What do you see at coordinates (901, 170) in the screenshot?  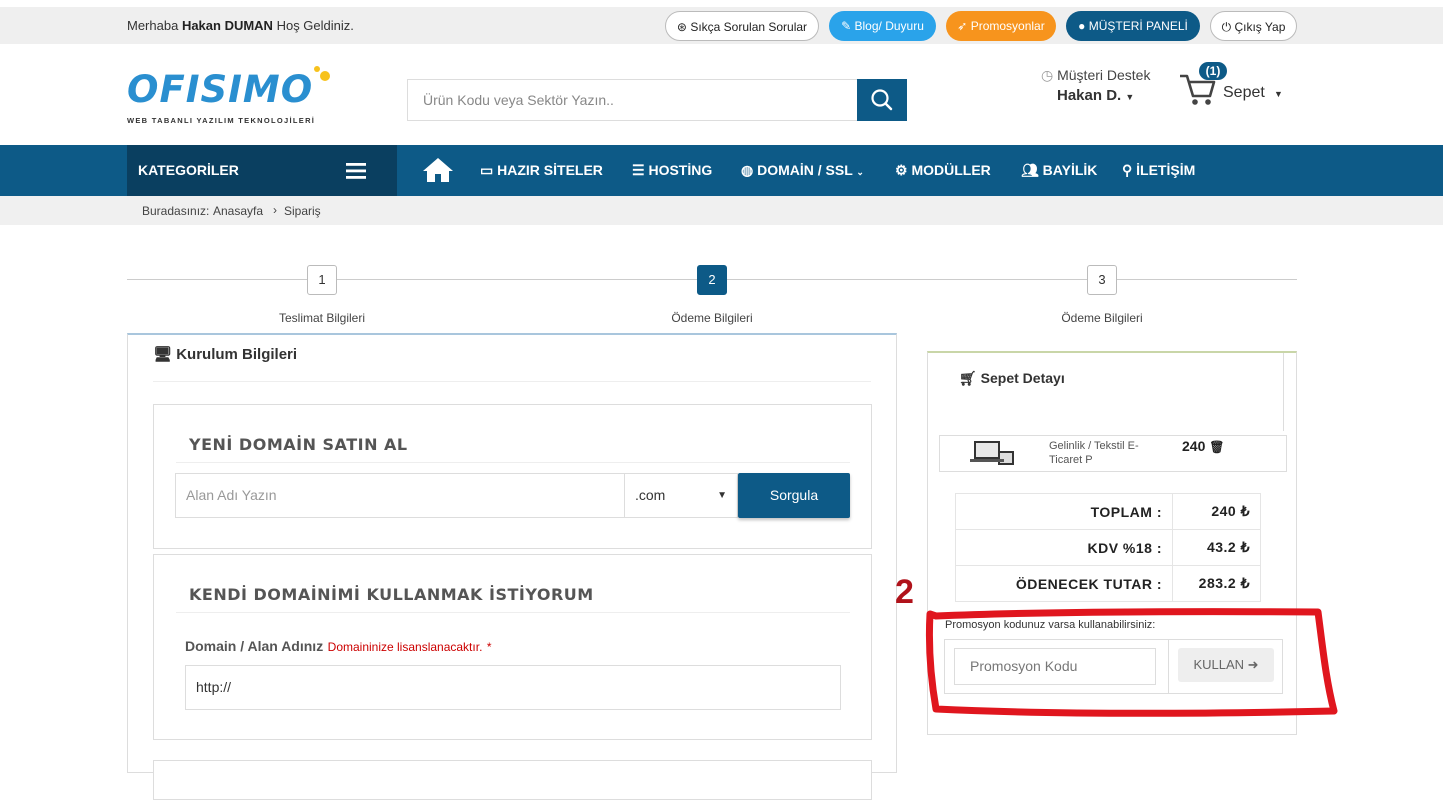 I see `gears-icon: ⚙` at bounding box center [901, 170].